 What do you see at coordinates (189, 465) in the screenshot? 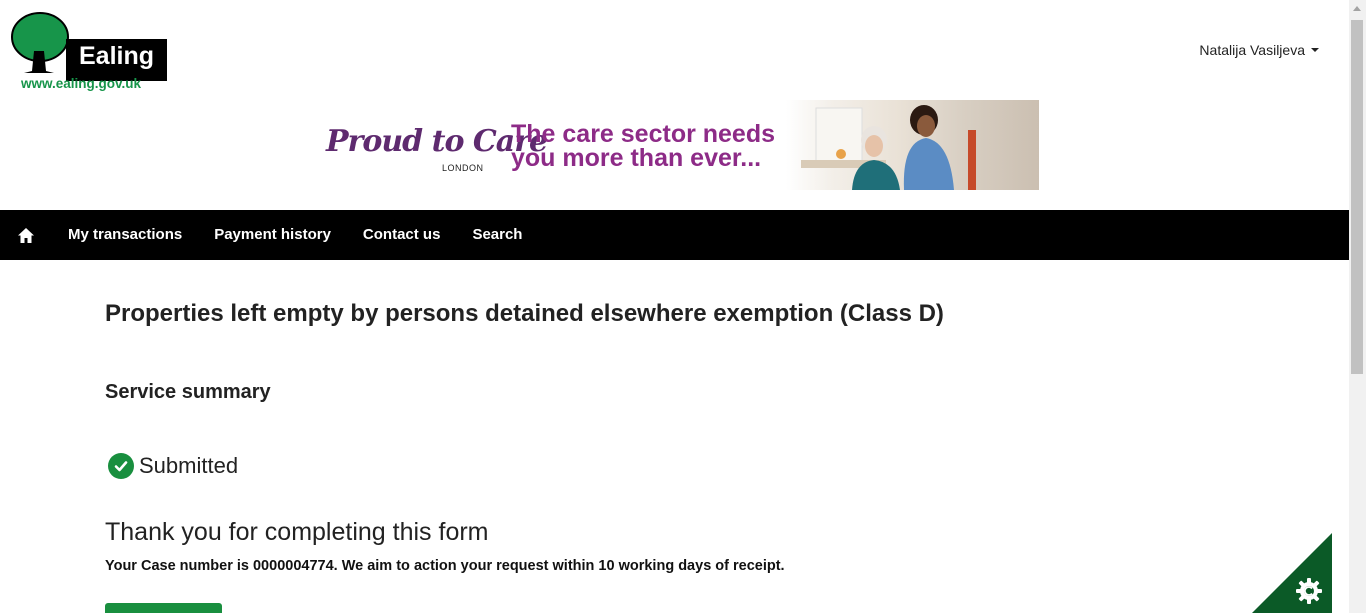
I see `status-label: Submitted` at bounding box center [189, 465].